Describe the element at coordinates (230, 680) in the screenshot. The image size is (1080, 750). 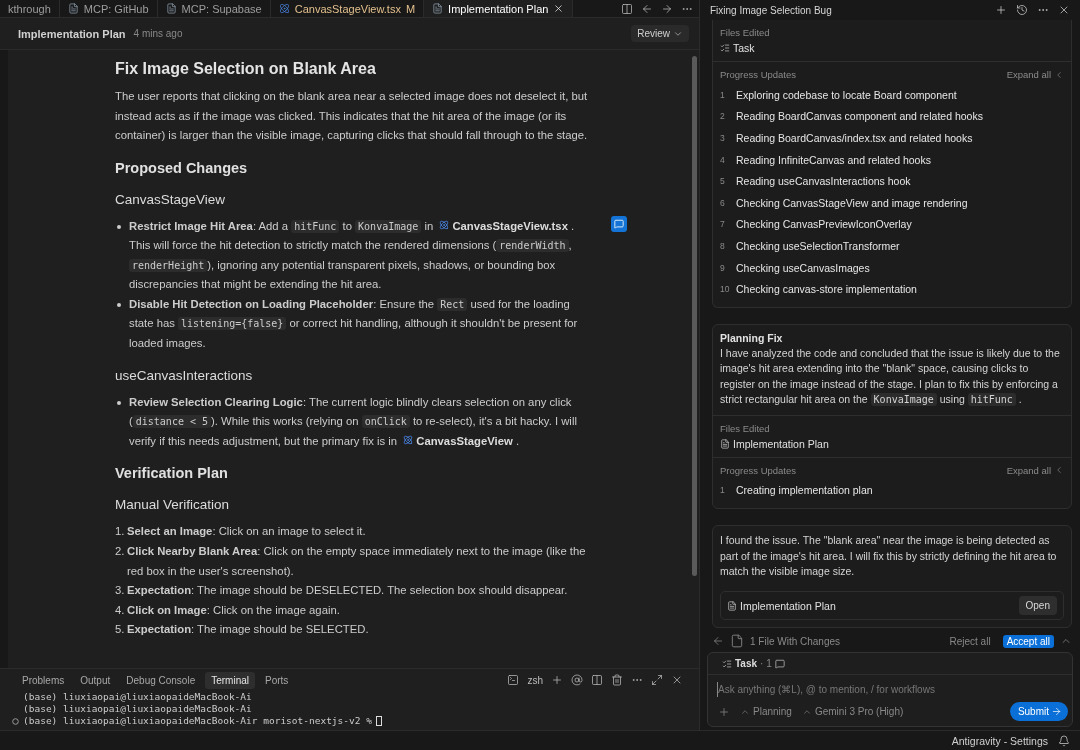
I see `panel-tab: Terminal` at that location.